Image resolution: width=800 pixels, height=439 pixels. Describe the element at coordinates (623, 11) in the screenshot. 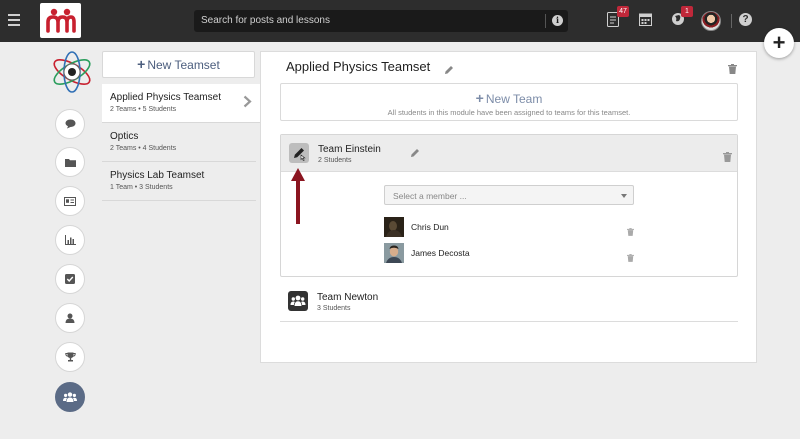

I see `notifications-badge: 47` at that location.